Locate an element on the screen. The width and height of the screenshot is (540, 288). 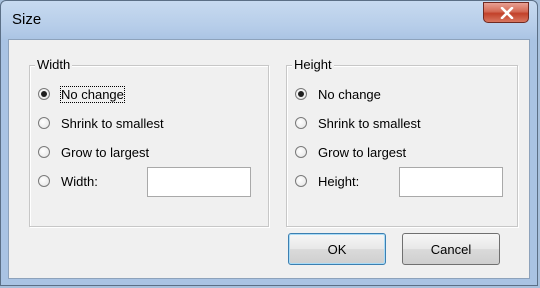
cancel-button: Cancel is located at coordinates (451, 249).